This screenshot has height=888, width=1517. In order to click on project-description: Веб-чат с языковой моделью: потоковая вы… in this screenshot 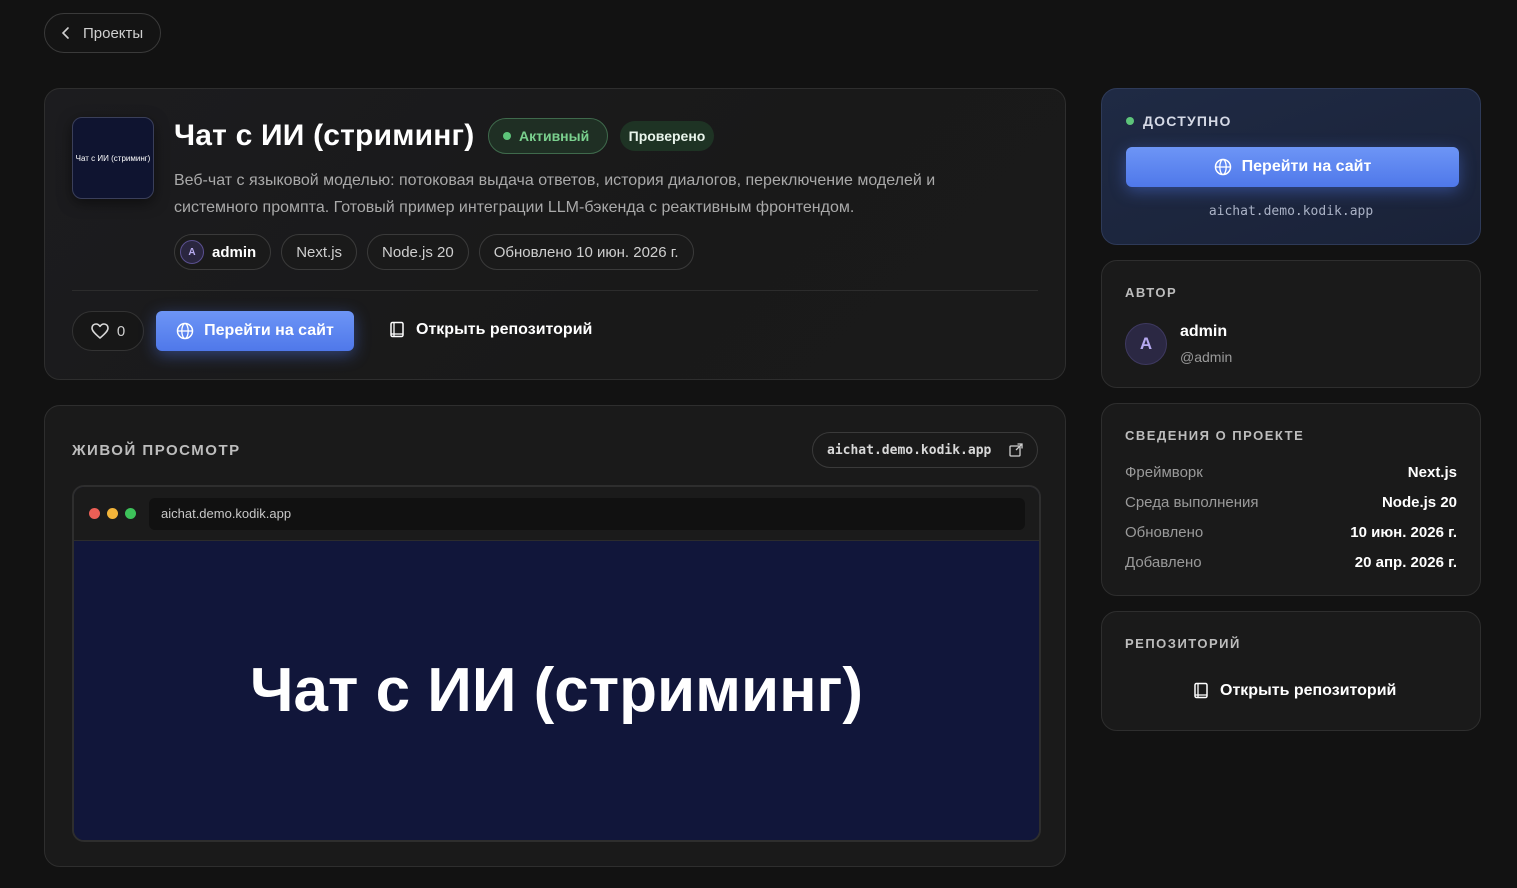, I will do `click(555, 194)`.